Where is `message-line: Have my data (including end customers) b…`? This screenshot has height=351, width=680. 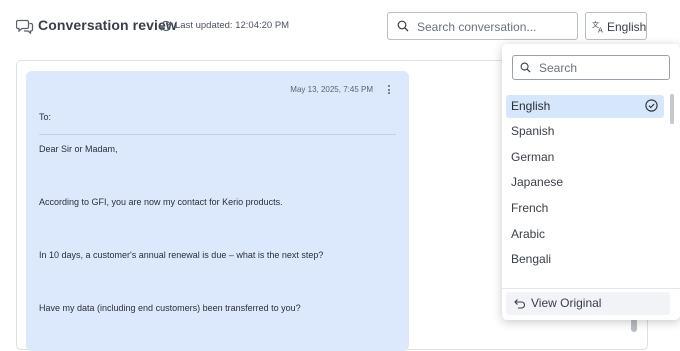
message-line: Have my data (including end customers) b… is located at coordinates (170, 308).